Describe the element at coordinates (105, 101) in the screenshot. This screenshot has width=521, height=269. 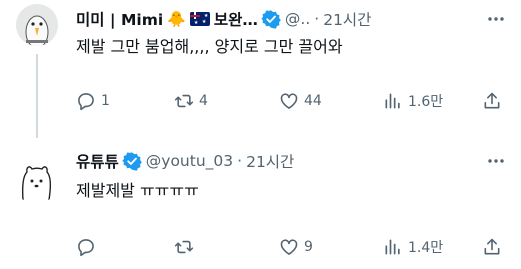
I see `reply-count: 1` at that location.